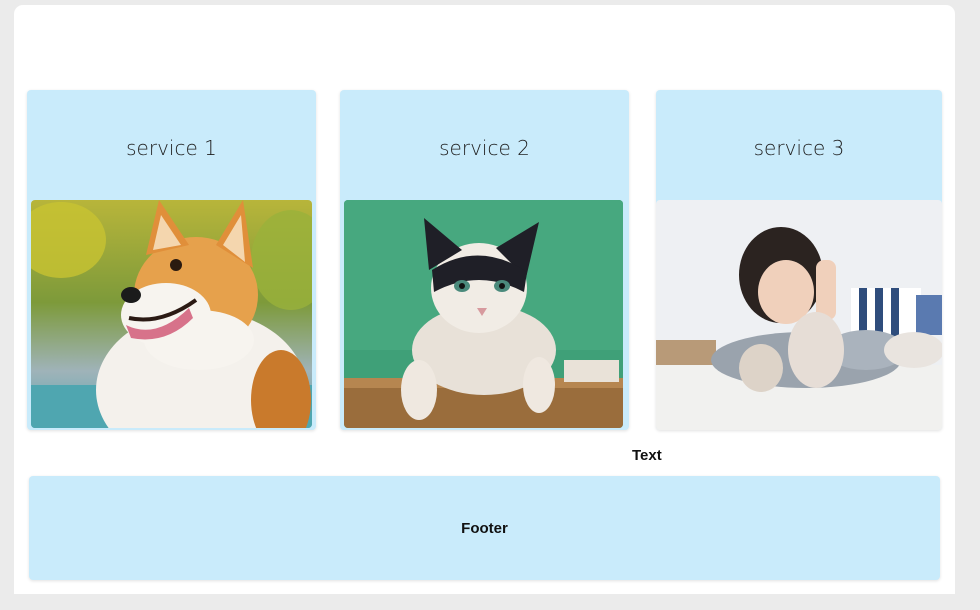 Image resolution: width=980 pixels, height=610 pixels. What do you see at coordinates (647, 455) in the screenshot?
I see `text-label: Text` at bounding box center [647, 455].